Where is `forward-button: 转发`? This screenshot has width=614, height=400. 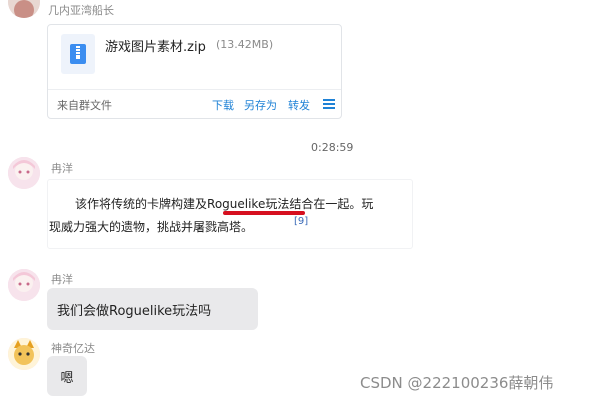 forward-button: 转发 is located at coordinates (299, 105).